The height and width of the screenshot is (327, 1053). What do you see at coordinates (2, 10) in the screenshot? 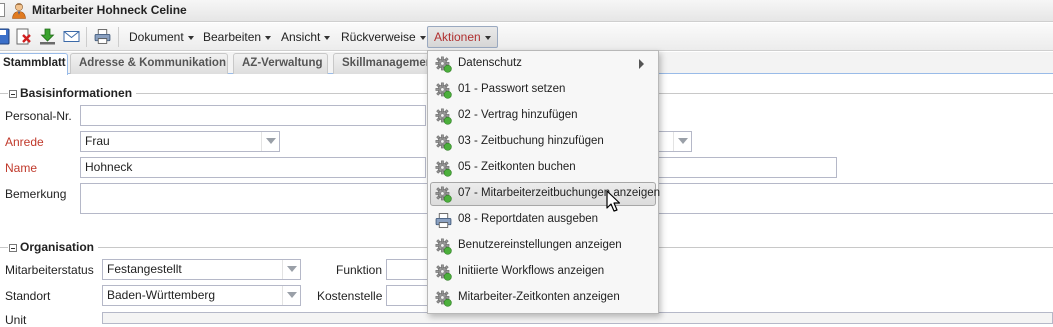
I see `document-icon` at bounding box center [2, 10].